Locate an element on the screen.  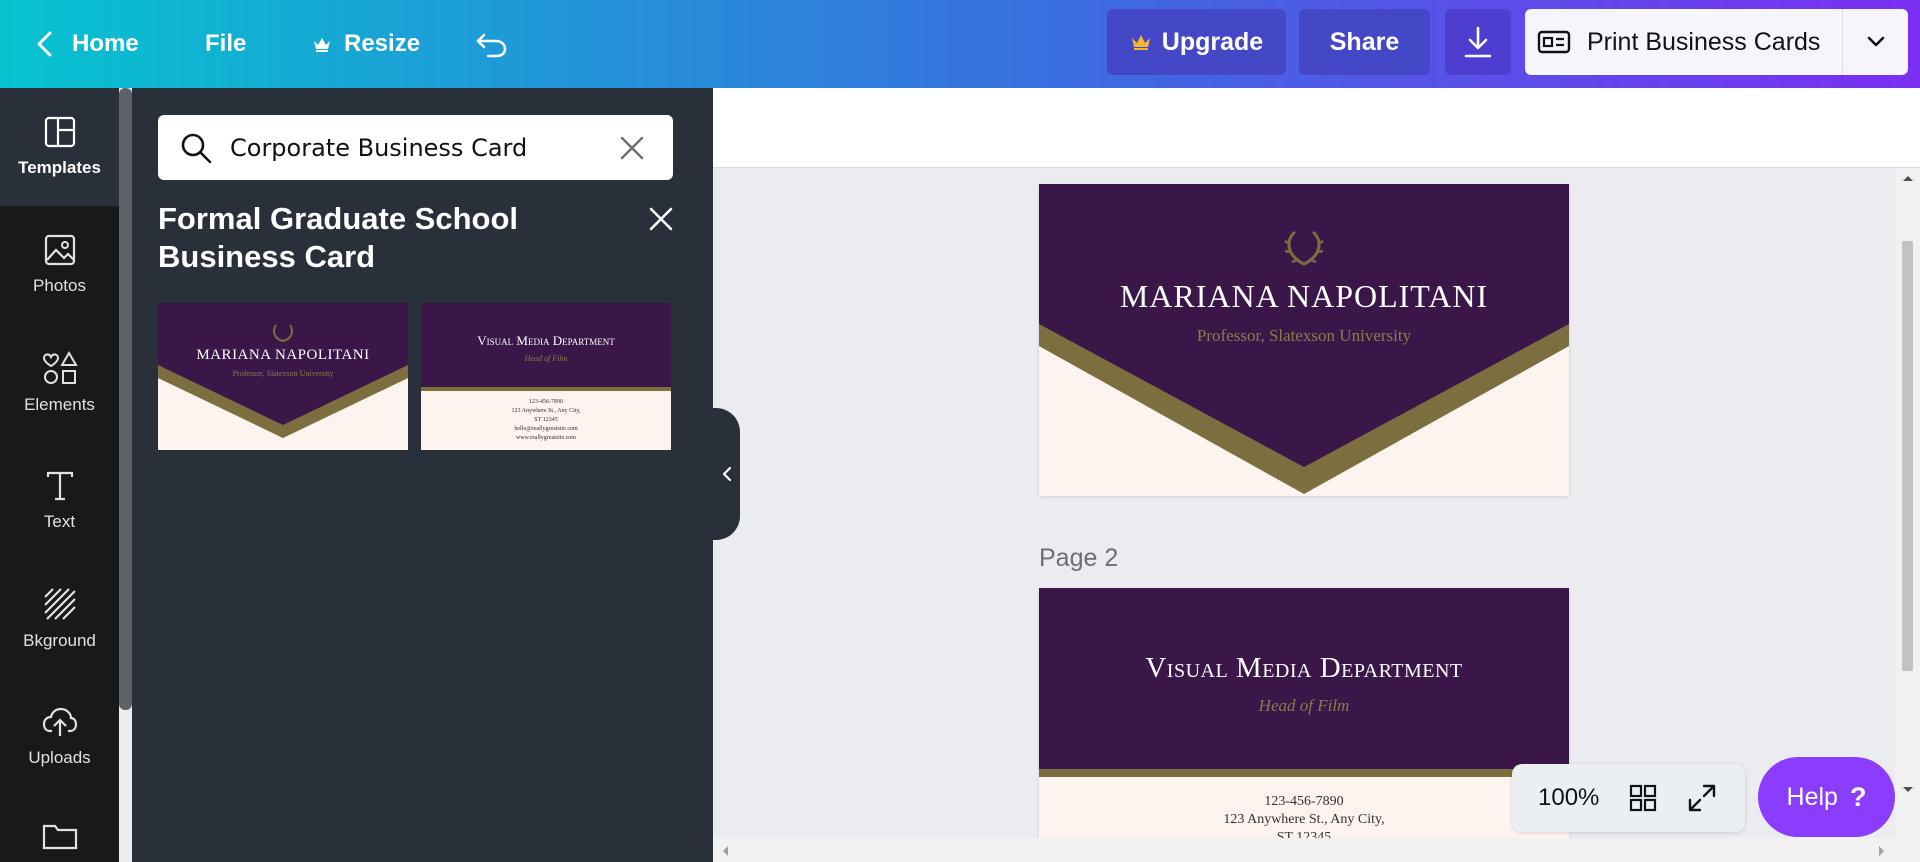
rail-label: Elements is located at coordinates (59, 404).